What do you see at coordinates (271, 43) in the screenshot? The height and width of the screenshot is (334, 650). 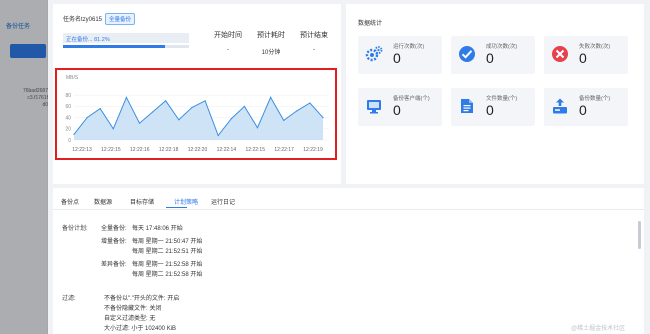 I see `estimated-duration: 预计耗时 10分钟` at bounding box center [271, 43].